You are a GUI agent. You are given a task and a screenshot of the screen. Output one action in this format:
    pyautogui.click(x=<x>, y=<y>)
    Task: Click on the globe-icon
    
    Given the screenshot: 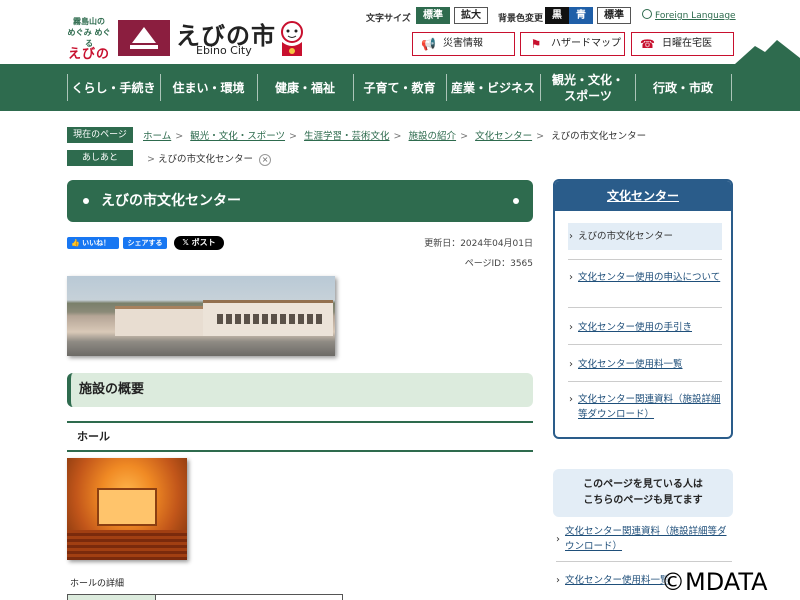 What is the action you would take?
    pyautogui.click(x=647, y=14)
    